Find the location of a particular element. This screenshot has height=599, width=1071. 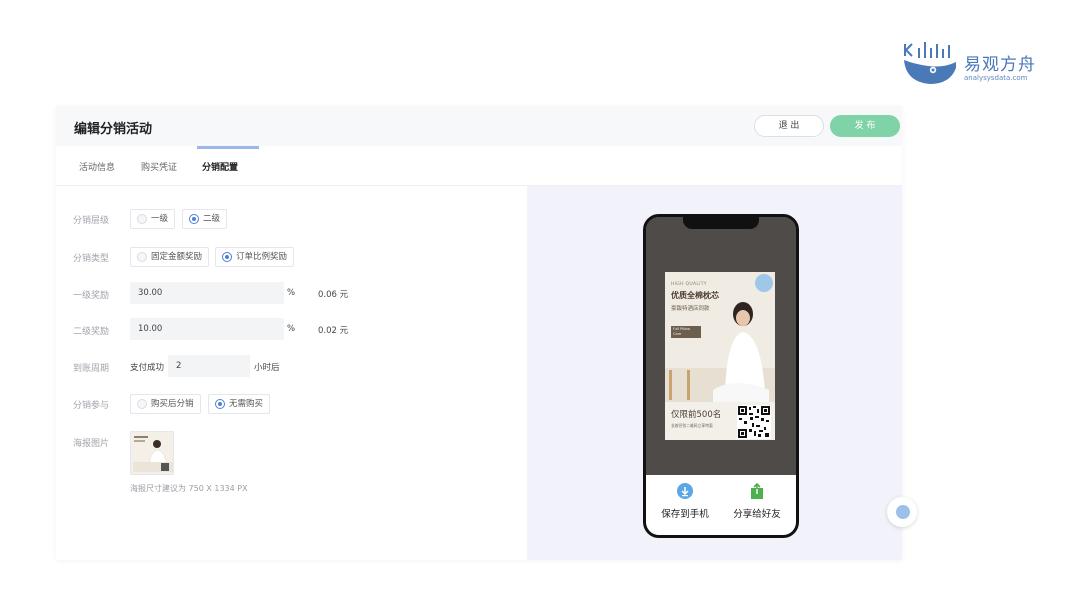

poster-limit-text: 仅限前500名 is located at coordinates (696, 415).